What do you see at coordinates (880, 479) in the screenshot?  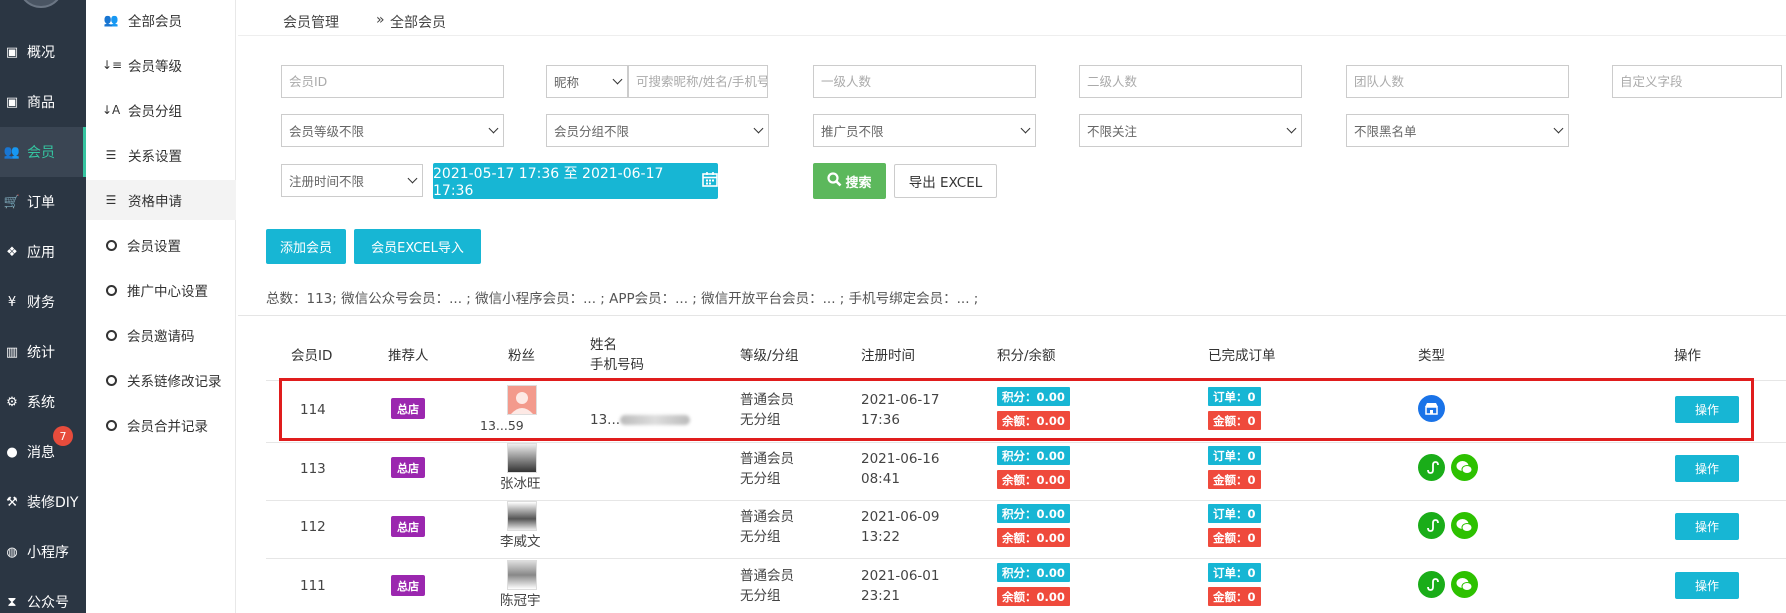 I see `register-time: 08:41` at bounding box center [880, 479].